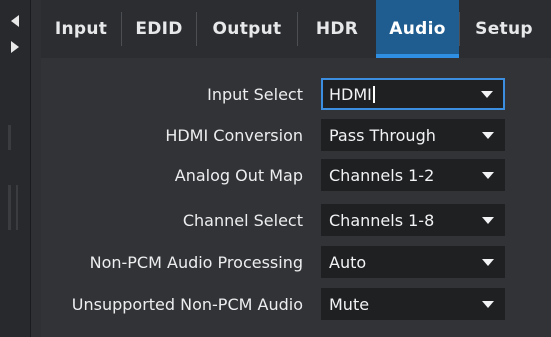  I want to click on tab-label: Audio, so click(417, 29).